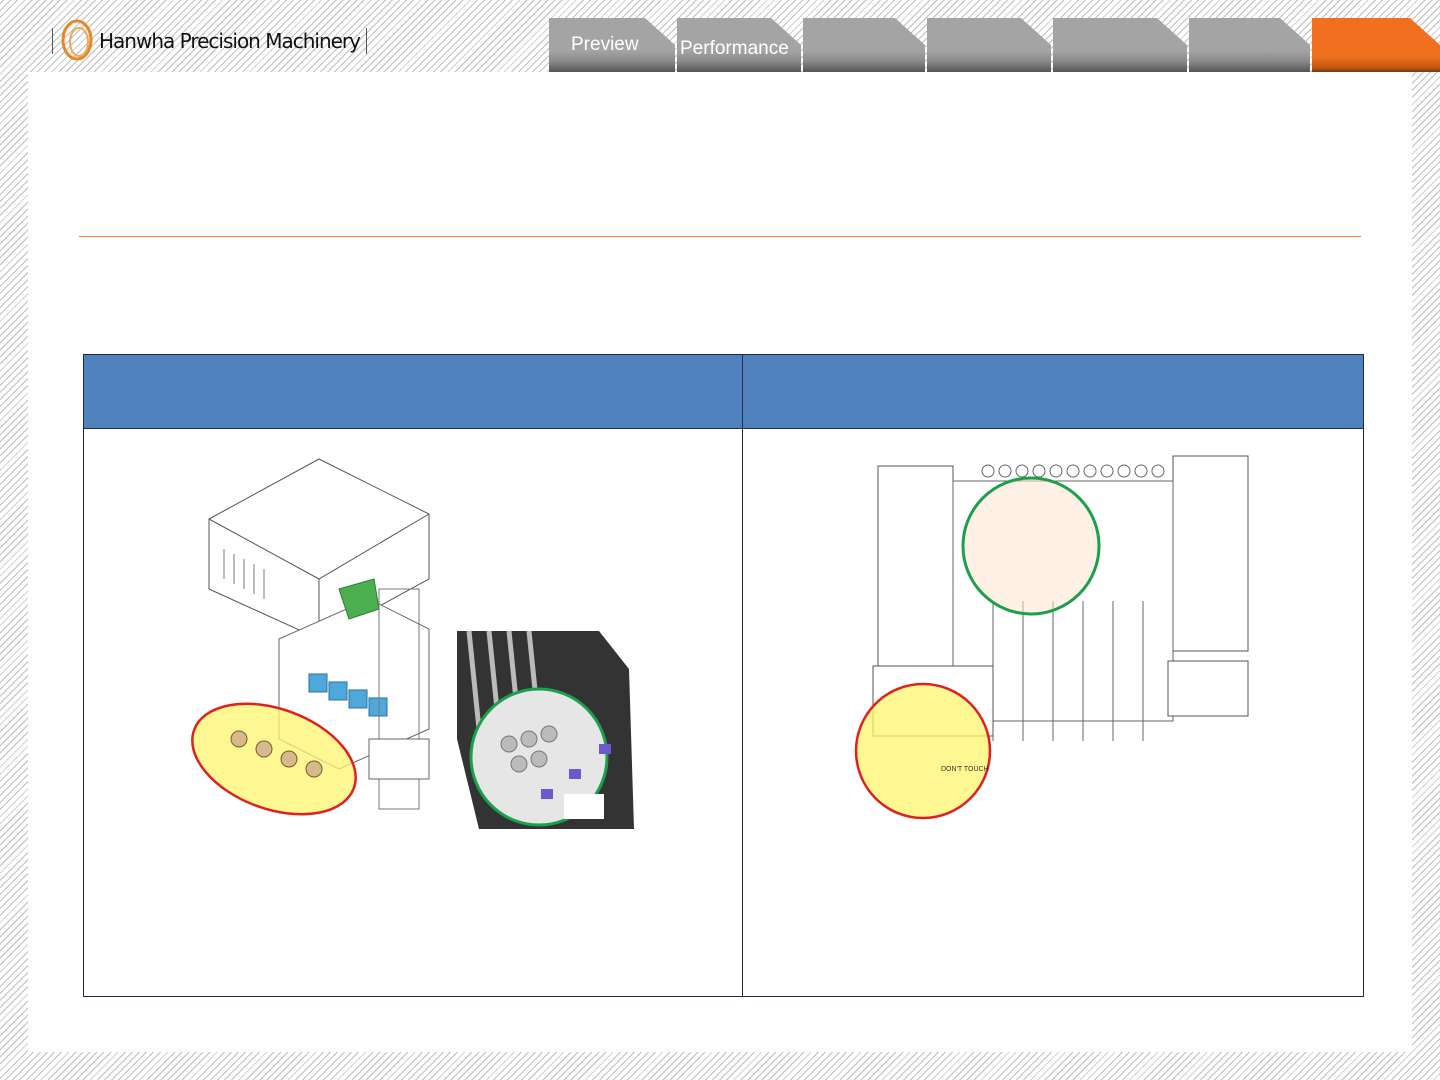  I want to click on tab-performance: Performance, so click(739, 45).